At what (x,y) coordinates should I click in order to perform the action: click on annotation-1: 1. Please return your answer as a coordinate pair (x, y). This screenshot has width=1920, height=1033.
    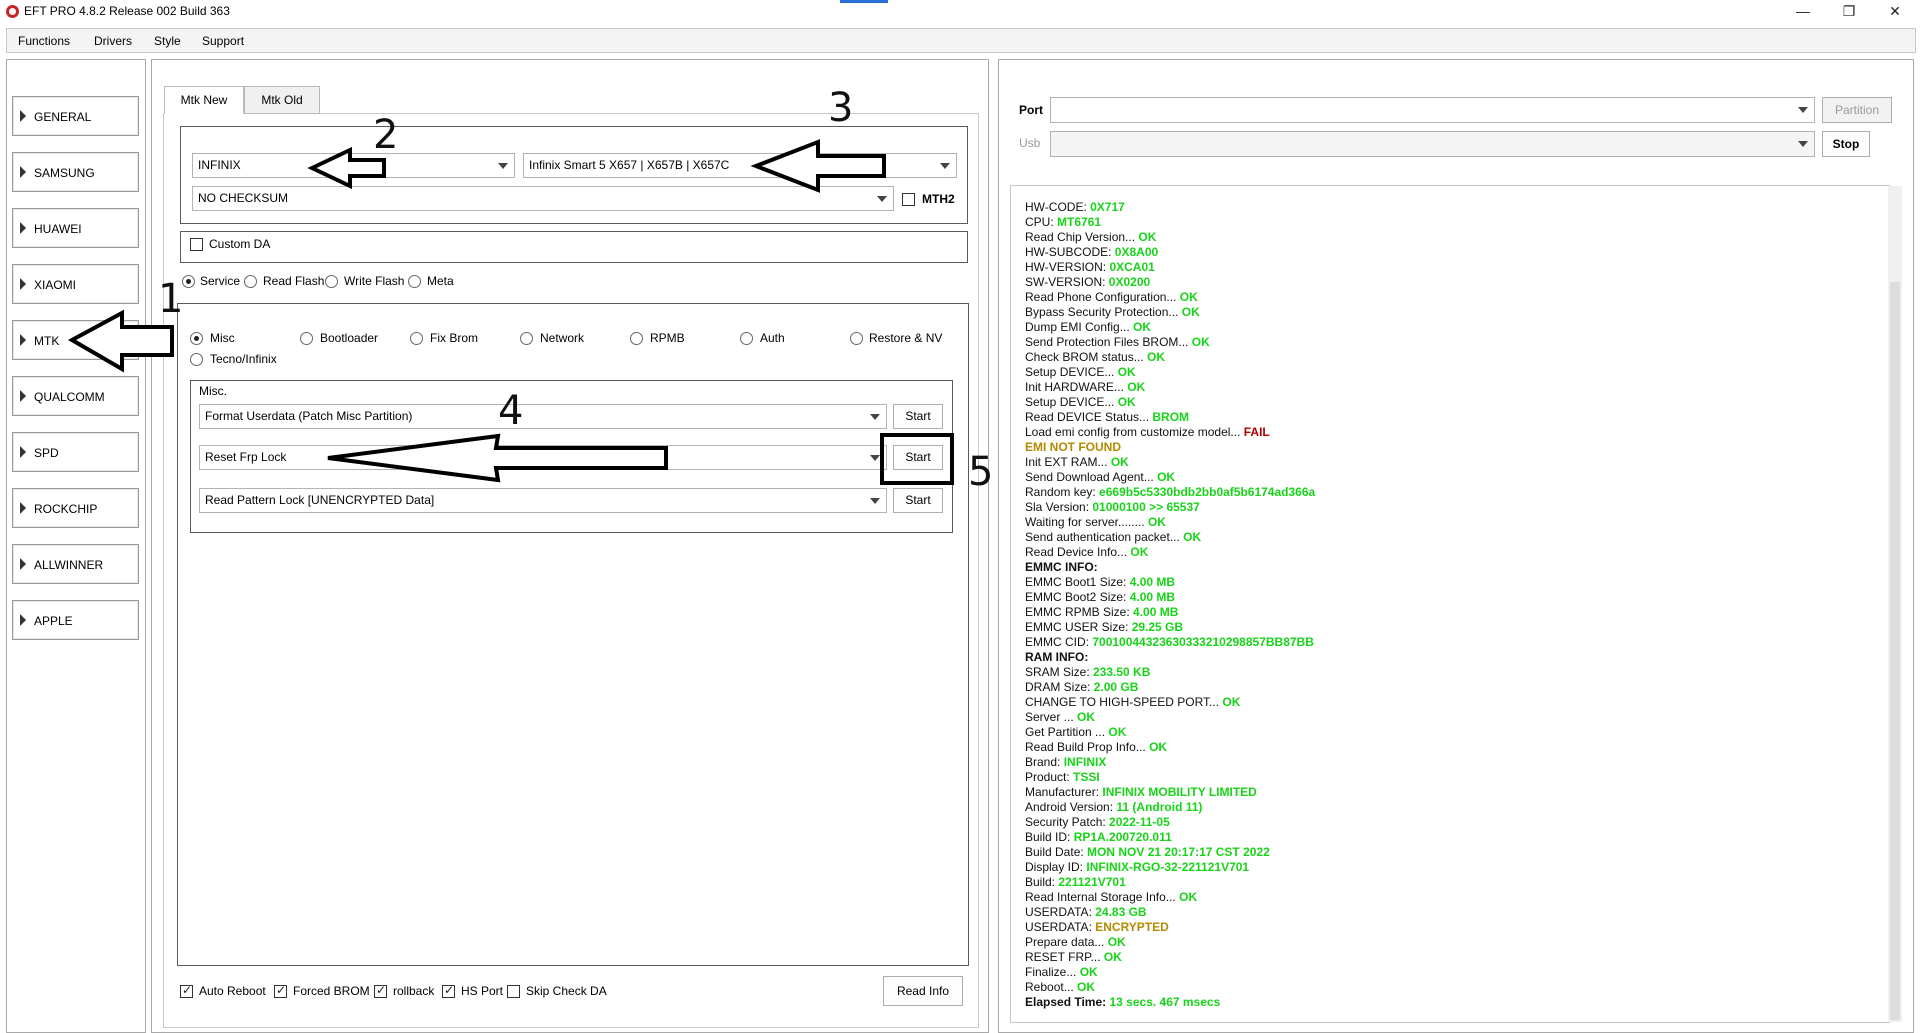
    Looking at the image, I should click on (171, 299).